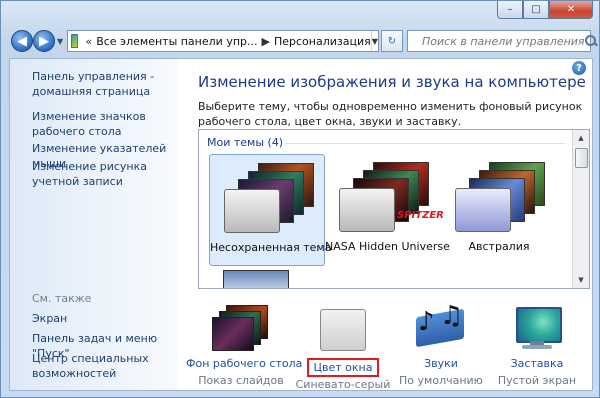 Image resolution: width=600 pixels, height=398 pixels. What do you see at coordinates (537, 328) in the screenshot?
I see `screensaver-icon` at bounding box center [537, 328].